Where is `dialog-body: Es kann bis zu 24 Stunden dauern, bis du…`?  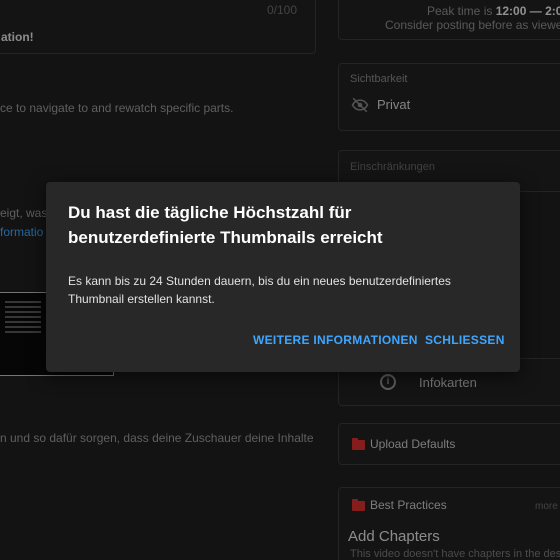 dialog-body: Es kann bis zu 24 Stunden dauern, bis du… is located at coordinates (259, 290).